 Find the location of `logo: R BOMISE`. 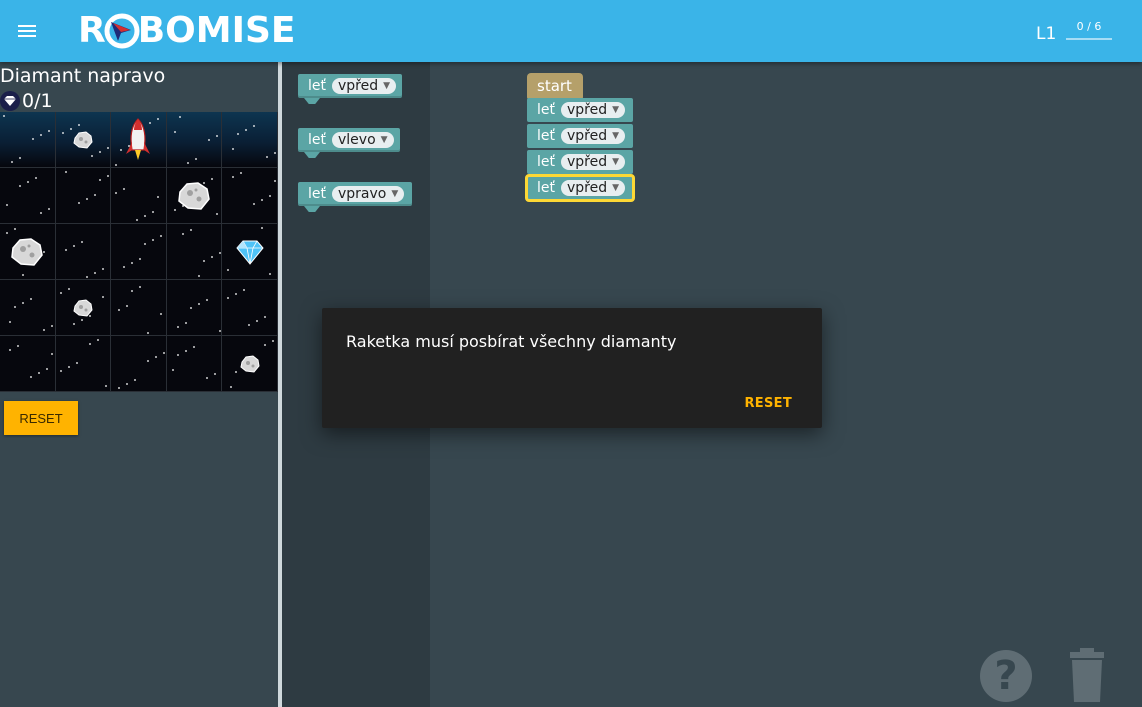

logo: R BOMISE is located at coordinates (187, 31).